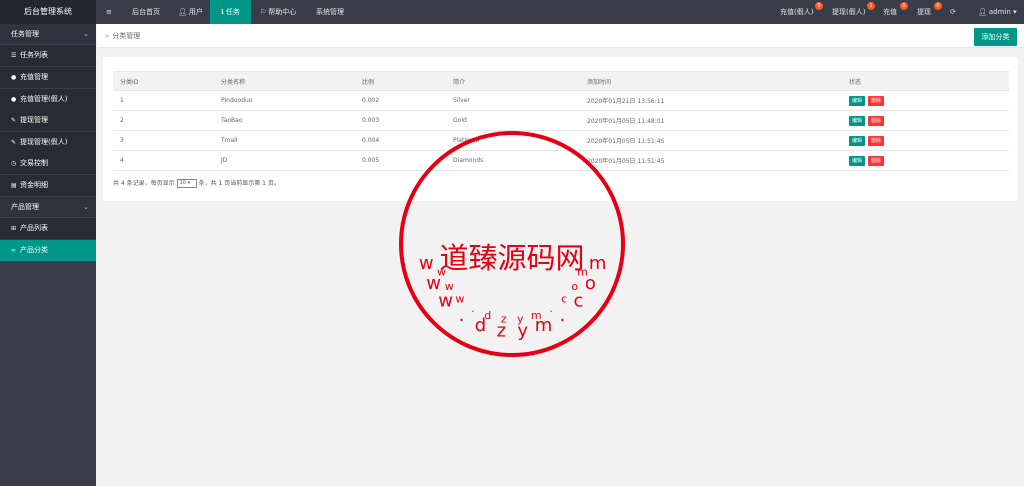 The image size is (1024, 486). I want to click on sidebar-item-withdraw-fake: ✎ 提现管理(假人), so click(48, 142).